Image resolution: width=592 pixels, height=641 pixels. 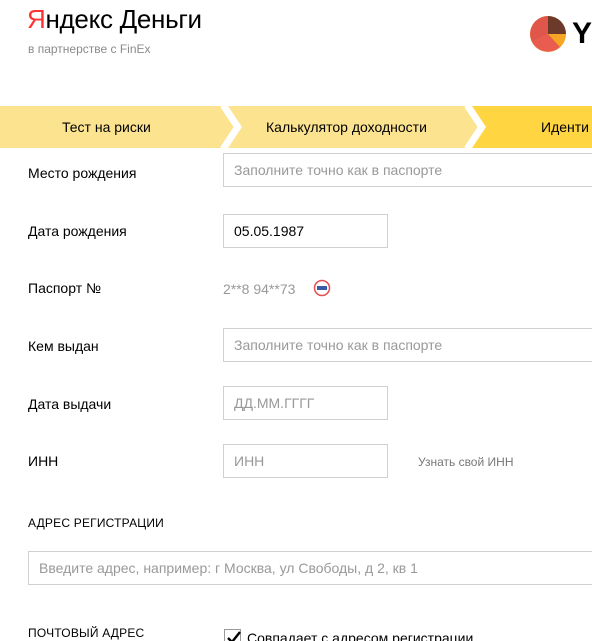 I want to click on birthplace-input, so click(x=407, y=170).